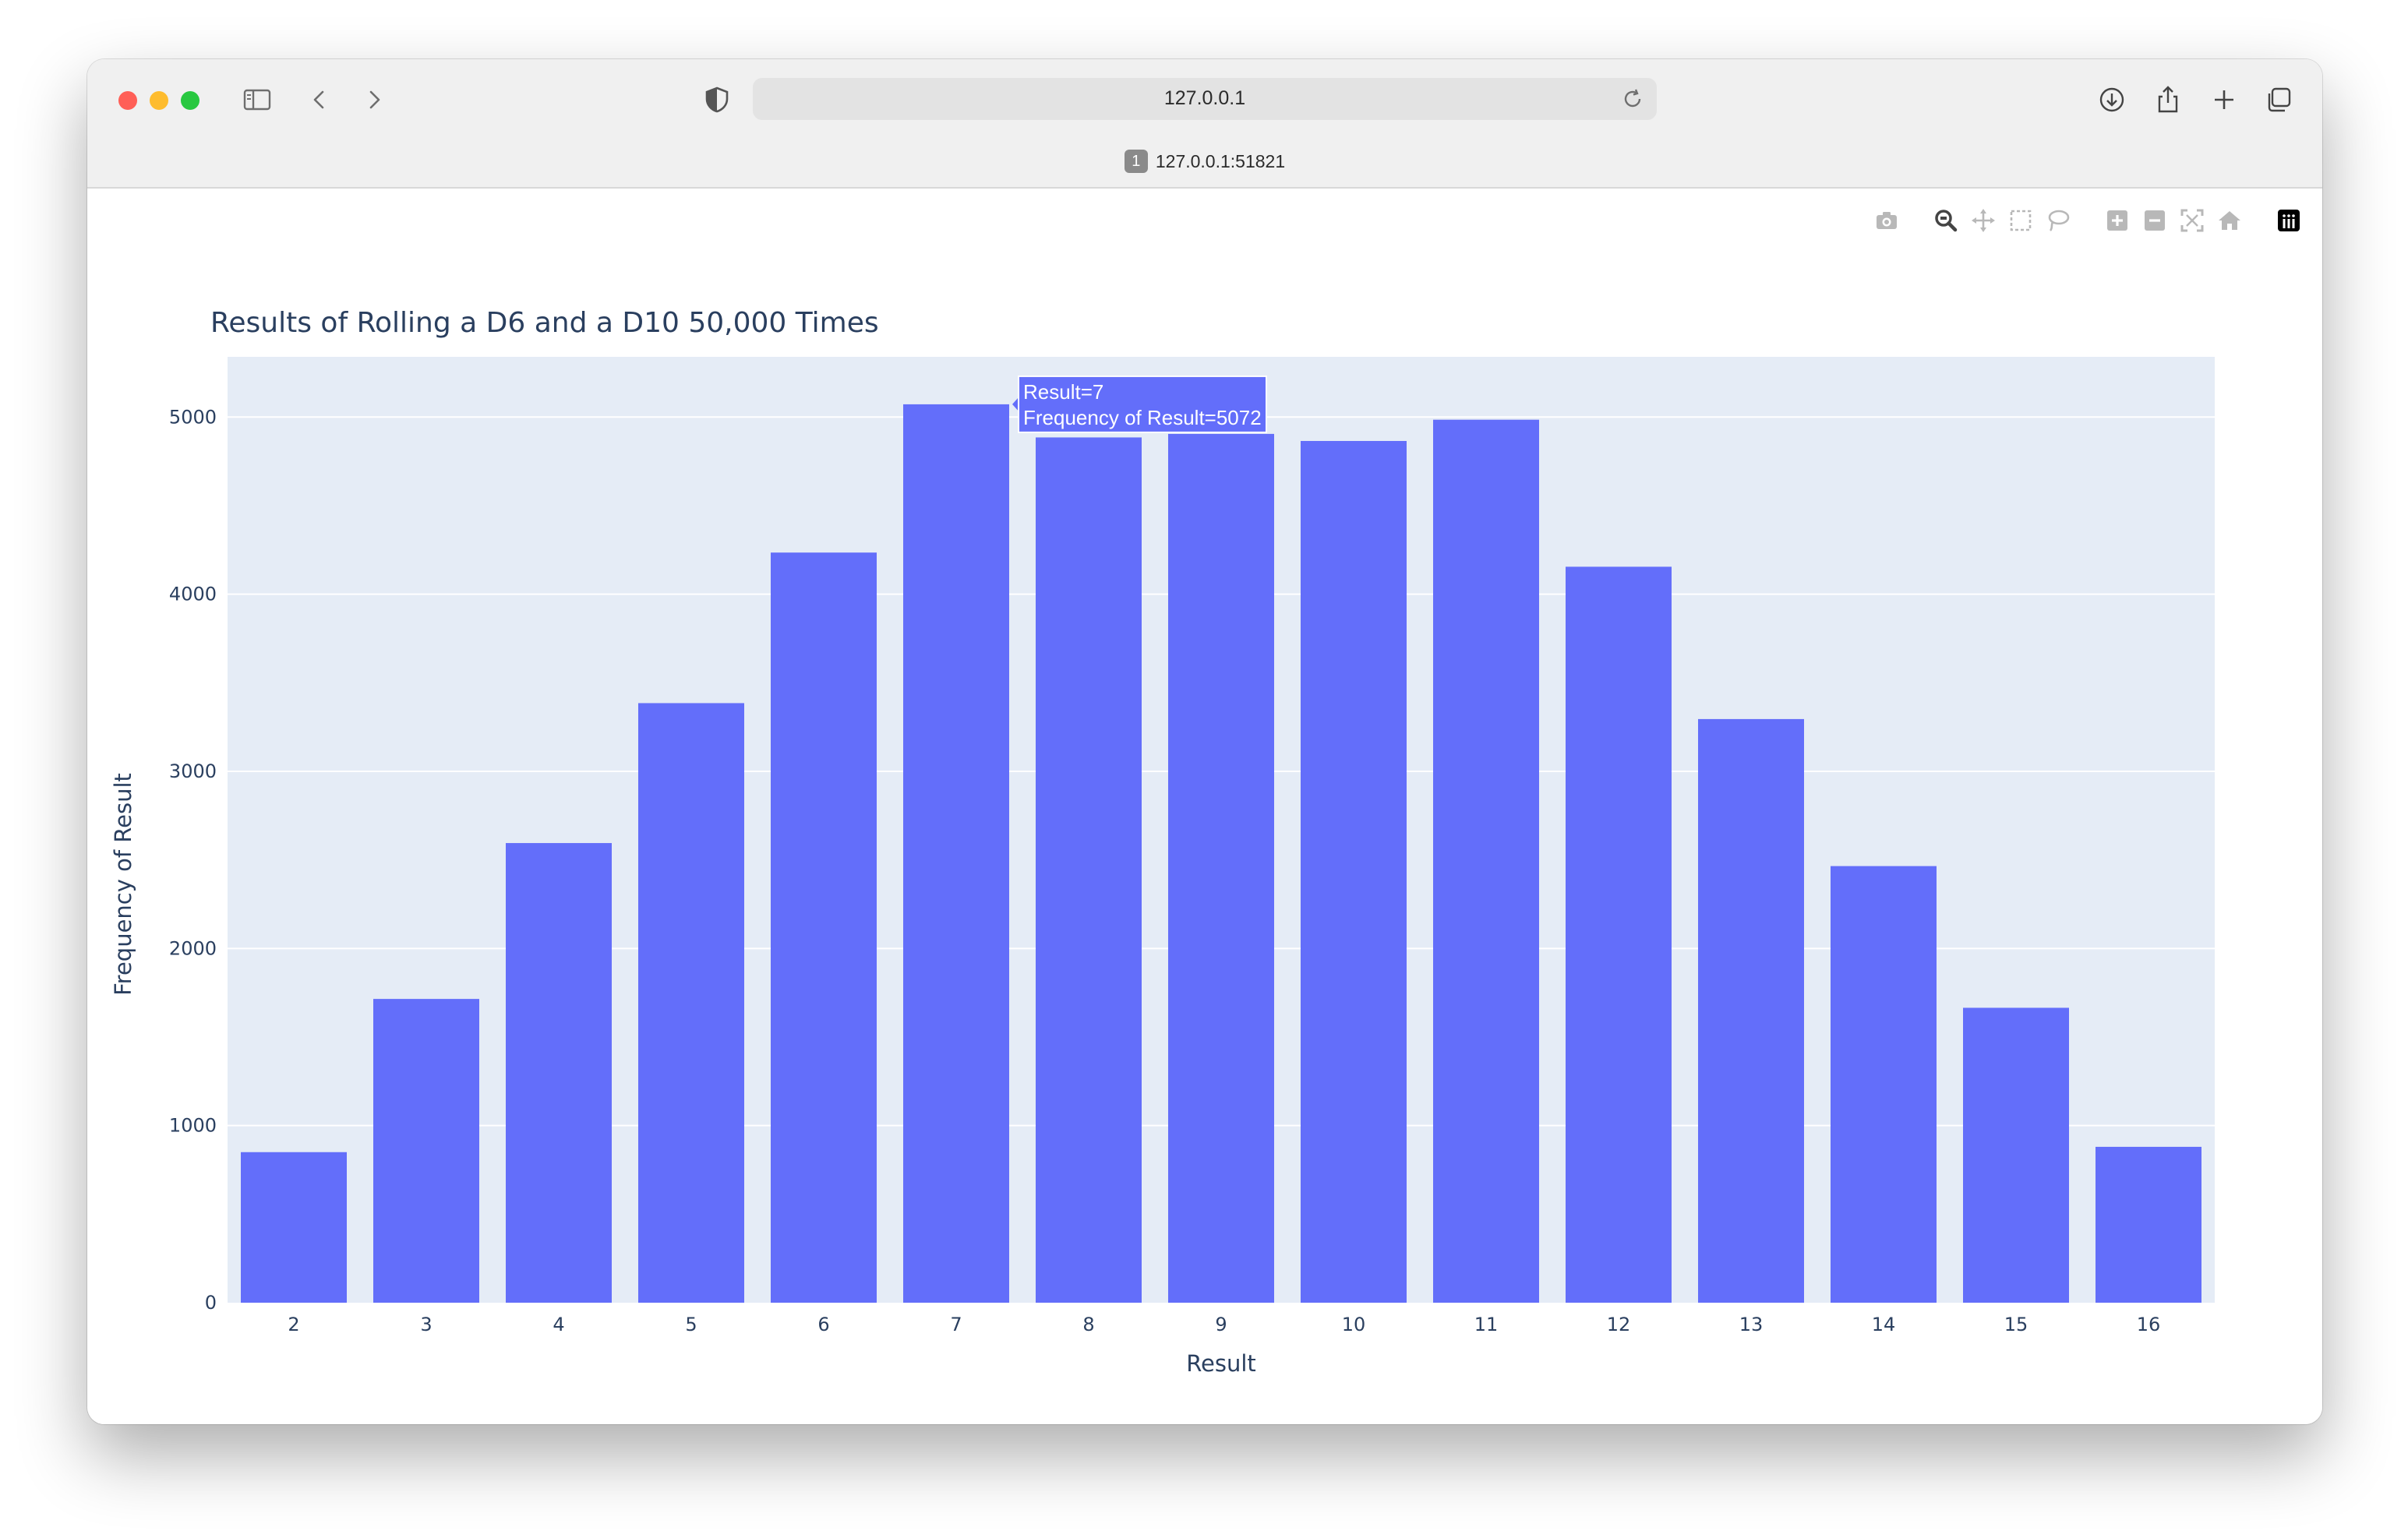 This screenshot has width=2408, height=1538. Describe the element at coordinates (193, 860) in the screenshot. I see `y-axis-ticks: 0 1000 2000 3000 4000 5000` at that location.